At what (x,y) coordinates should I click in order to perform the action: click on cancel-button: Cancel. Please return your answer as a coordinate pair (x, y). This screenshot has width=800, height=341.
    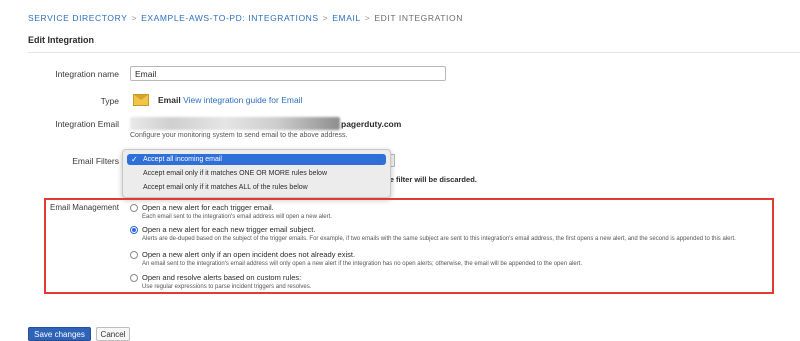
    Looking at the image, I should click on (113, 334).